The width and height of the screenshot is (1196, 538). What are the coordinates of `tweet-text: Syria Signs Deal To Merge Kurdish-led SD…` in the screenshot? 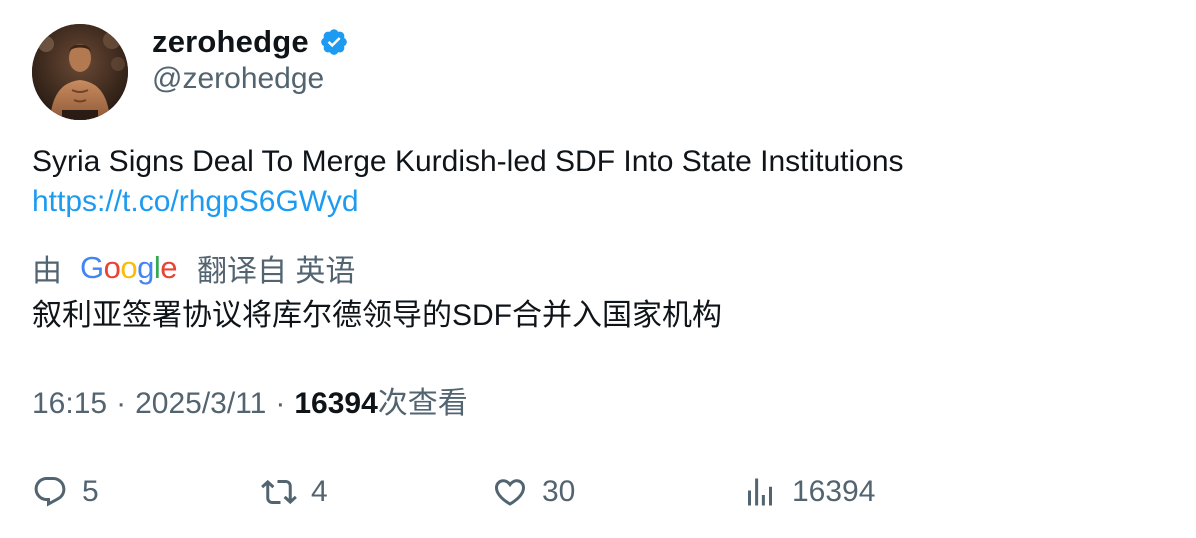 It's located at (468, 161).